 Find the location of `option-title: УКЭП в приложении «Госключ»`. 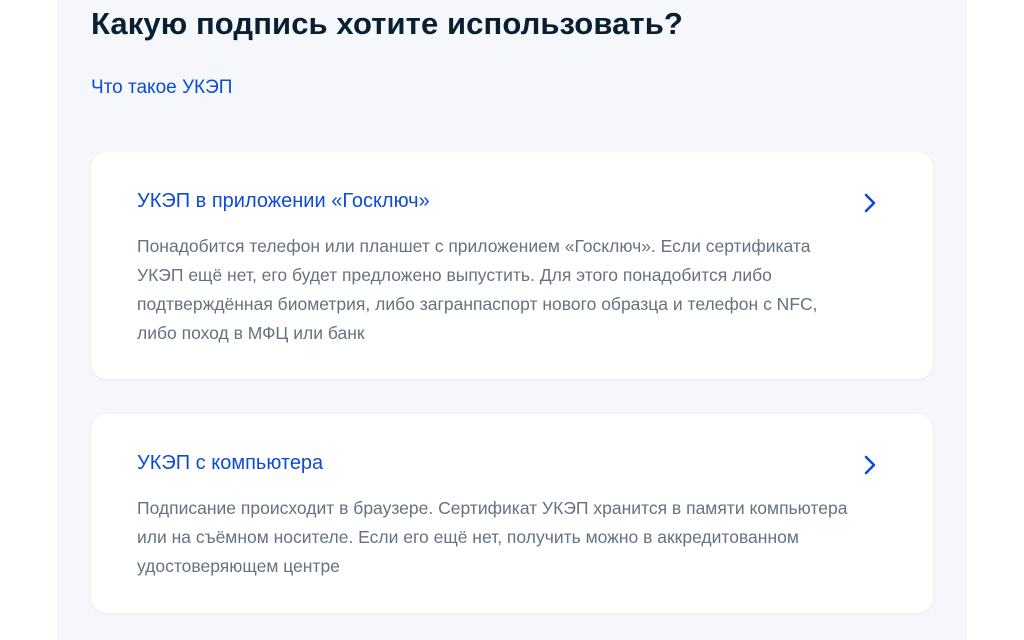

option-title: УКЭП в приложении «Госключ» is located at coordinates (283, 201).